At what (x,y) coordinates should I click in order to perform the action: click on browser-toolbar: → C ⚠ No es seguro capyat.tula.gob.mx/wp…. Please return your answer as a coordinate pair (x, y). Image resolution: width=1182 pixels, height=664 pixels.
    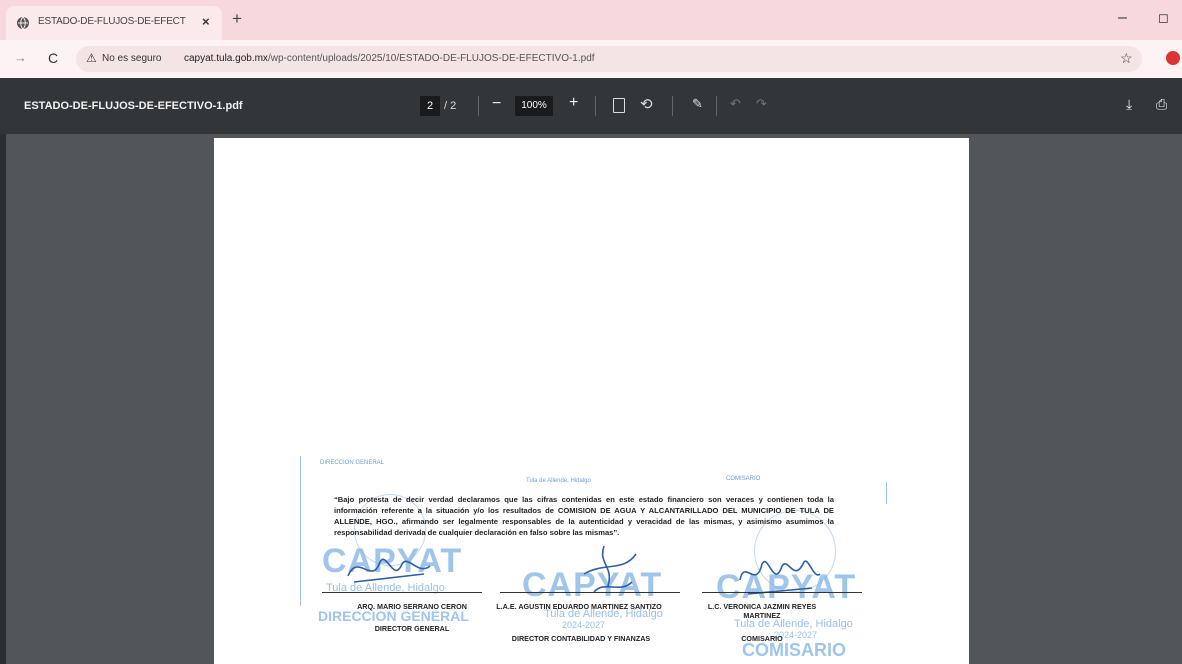
    Looking at the image, I should click on (591, 59).